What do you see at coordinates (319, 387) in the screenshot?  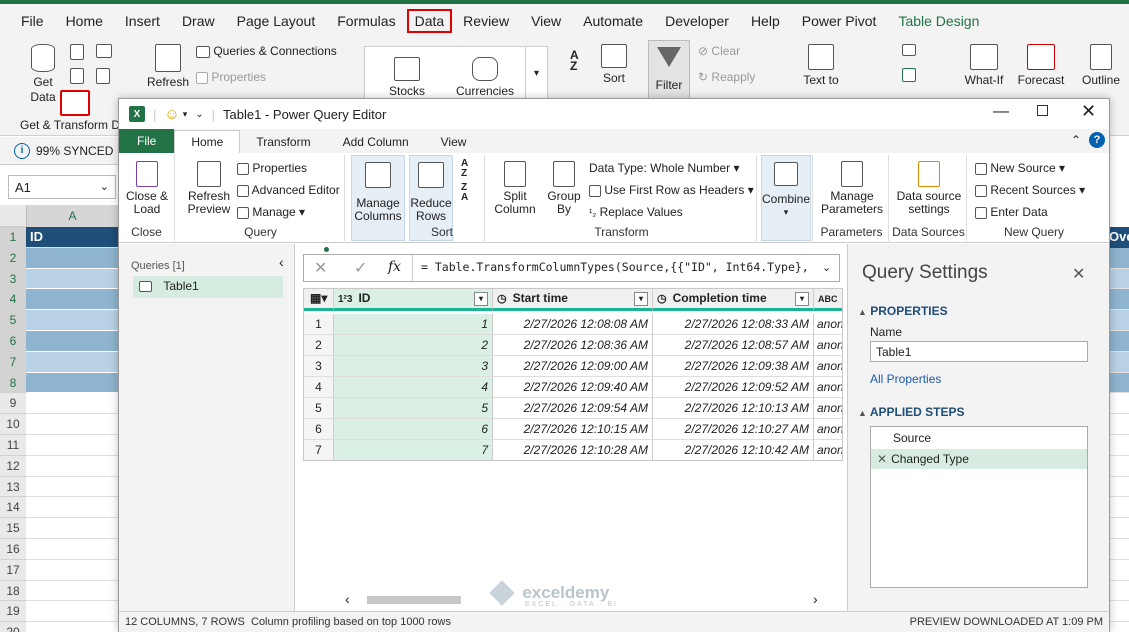 I see `row-number: 4` at bounding box center [319, 387].